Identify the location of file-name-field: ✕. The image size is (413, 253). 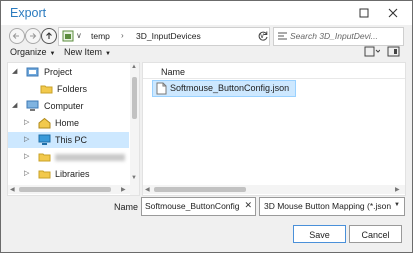
(198, 206).